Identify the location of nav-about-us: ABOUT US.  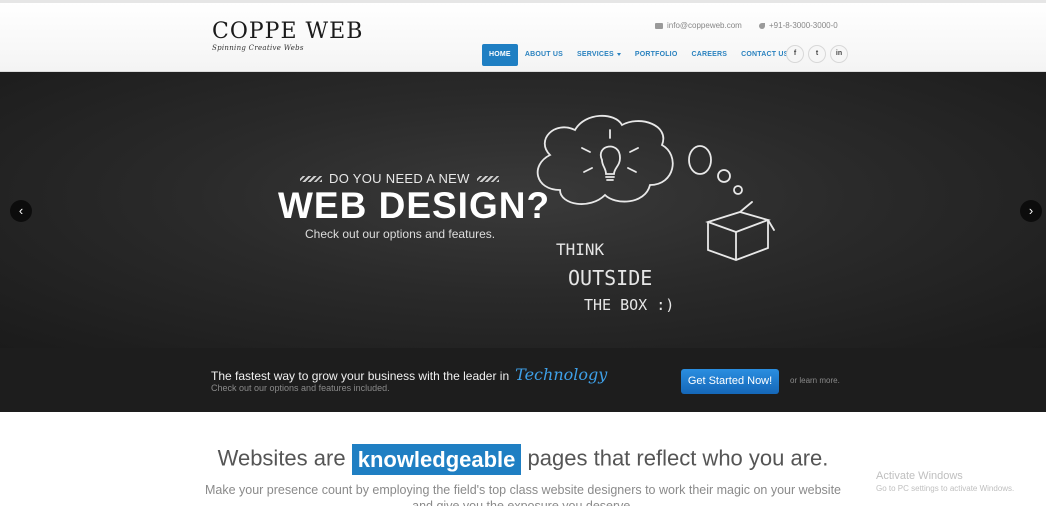
(544, 55).